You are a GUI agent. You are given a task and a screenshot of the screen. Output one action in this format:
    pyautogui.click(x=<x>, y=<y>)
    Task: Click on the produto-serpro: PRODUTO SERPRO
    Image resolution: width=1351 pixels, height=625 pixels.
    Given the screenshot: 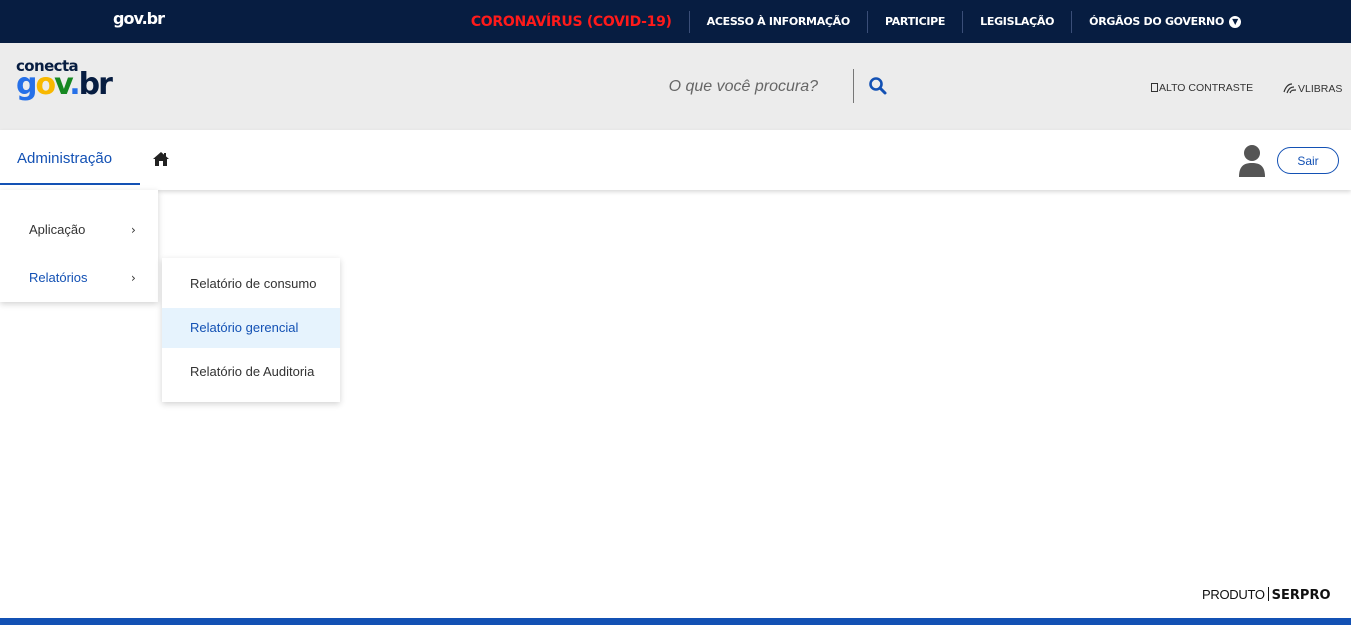 What is the action you would take?
    pyautogui.click(x=1266, y=595)
    